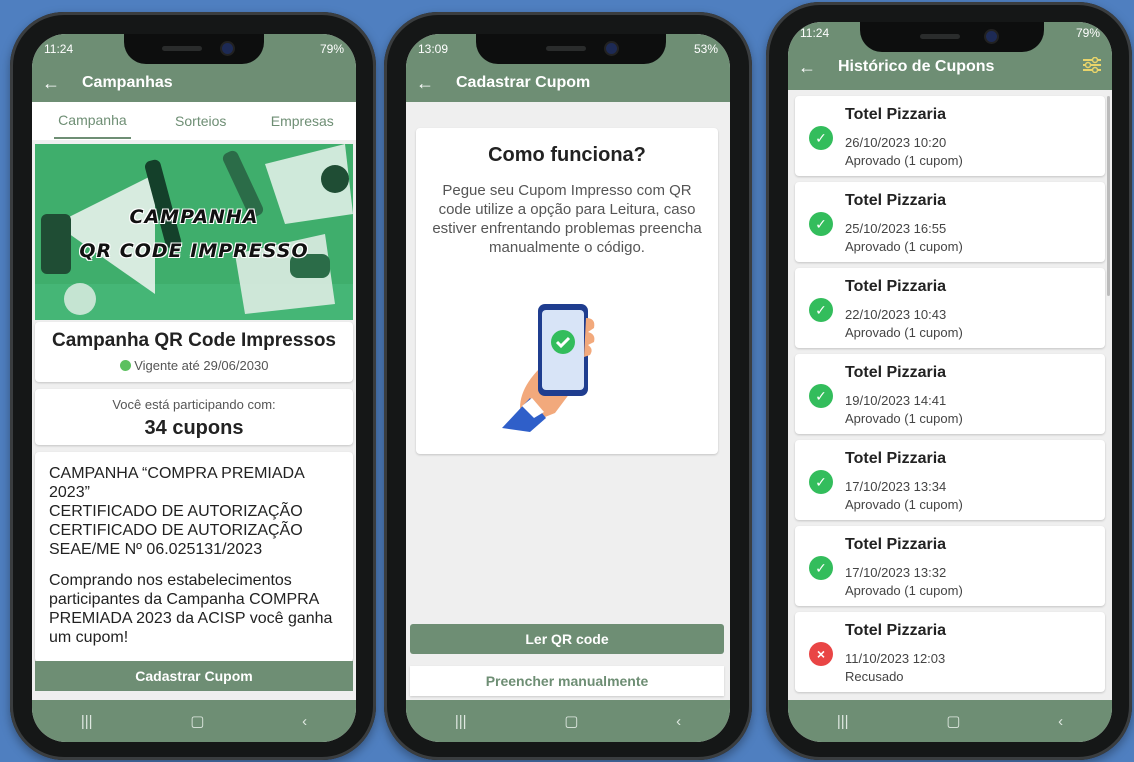 This screenshot has height=762, width=1134. Describe the element at coordinates (705, 49) in the screenshot. I see `status-battery: 53%` at that location.